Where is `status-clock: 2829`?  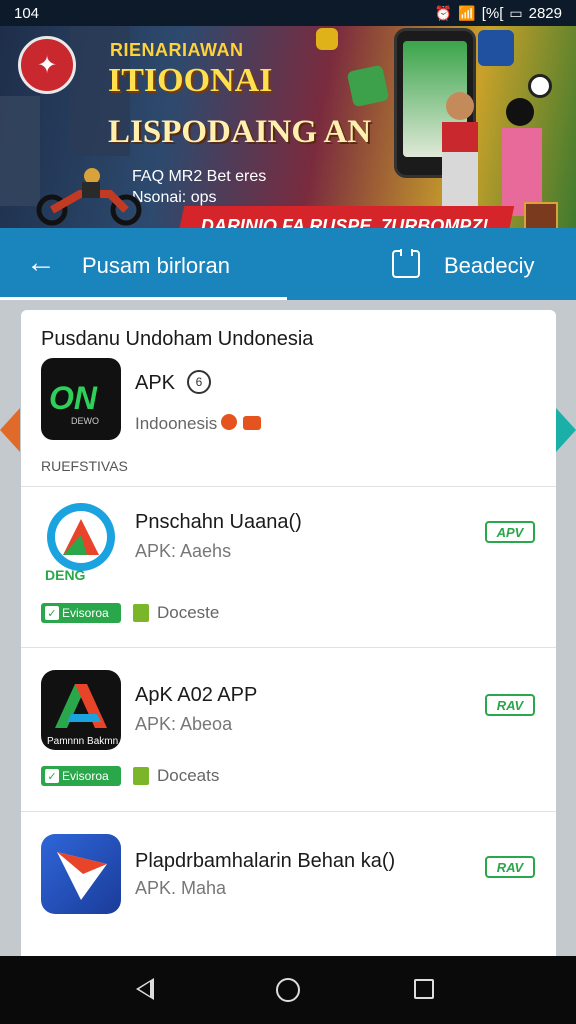
status-clock: 2829 is located at coordinates (545, 13).